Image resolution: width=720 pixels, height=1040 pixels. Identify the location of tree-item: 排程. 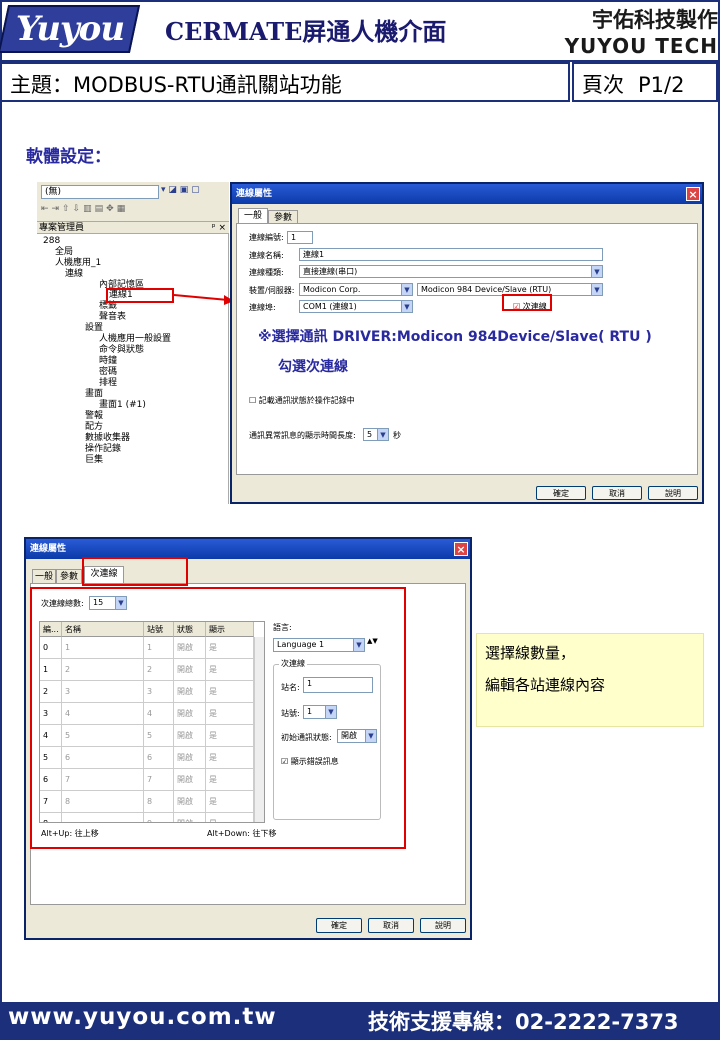
(108, 383).